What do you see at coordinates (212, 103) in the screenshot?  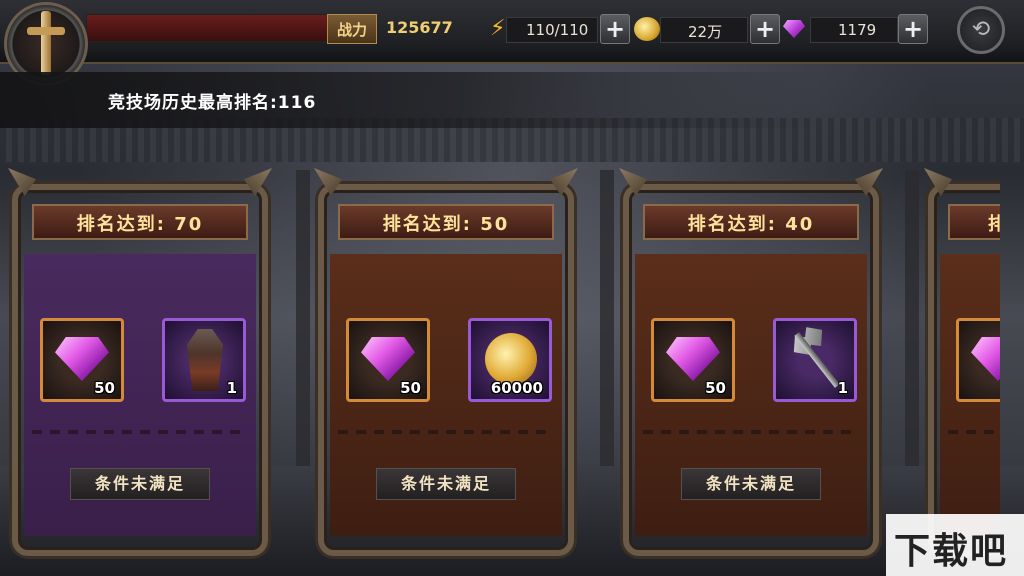 I see `arena-best-rank-text: 竞技场历史最高排名:116` at bounding box center [212, 103].